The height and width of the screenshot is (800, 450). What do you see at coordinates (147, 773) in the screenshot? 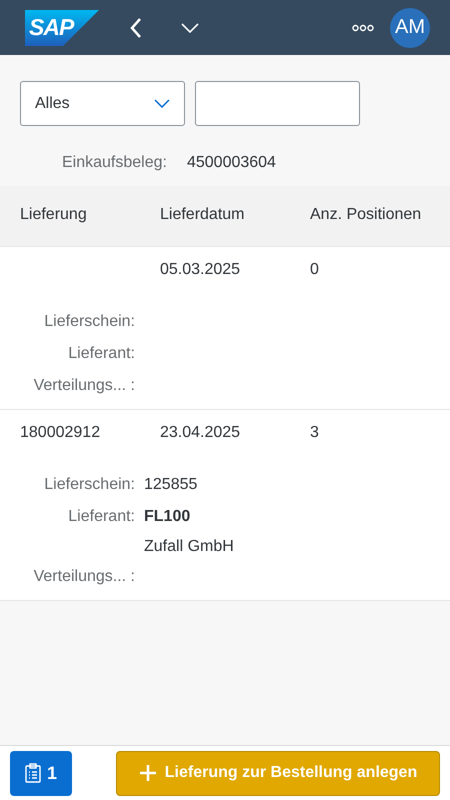
I see `plus-icon` at bounding box center [147, 773].